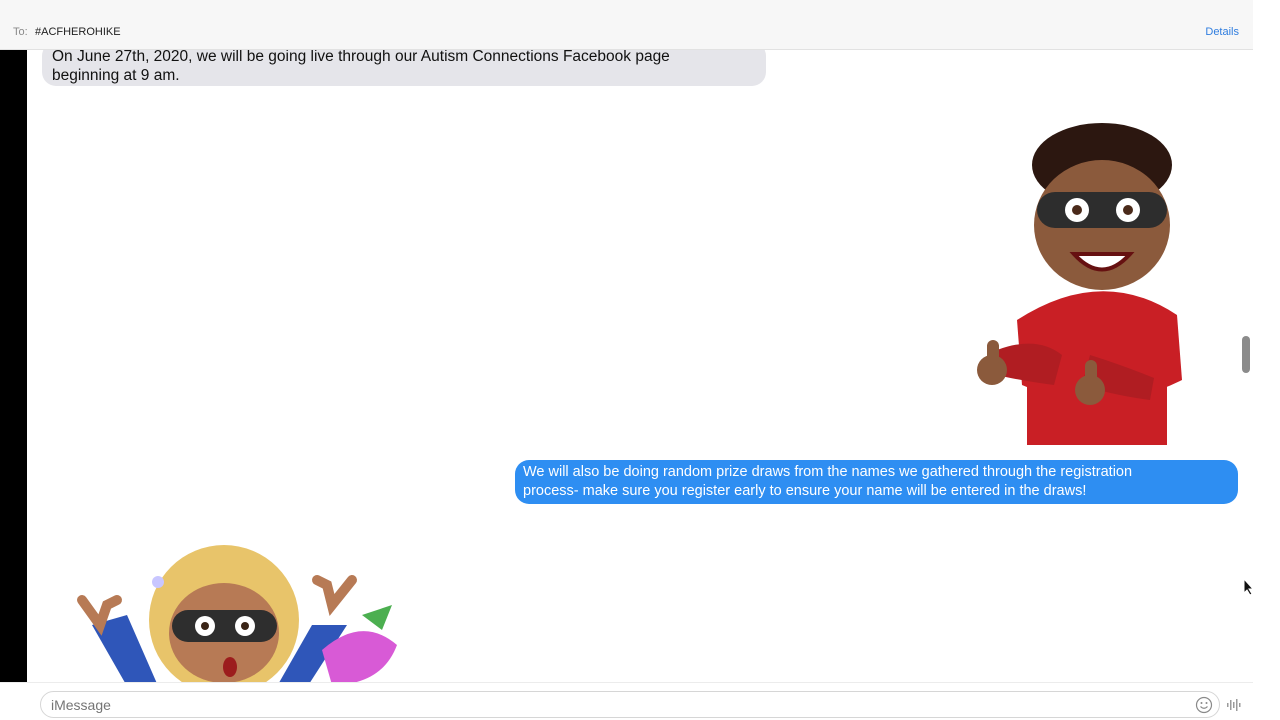 The width and height of the screenshot is (1280, 720). I want to click on message-input, so click(630, 704).